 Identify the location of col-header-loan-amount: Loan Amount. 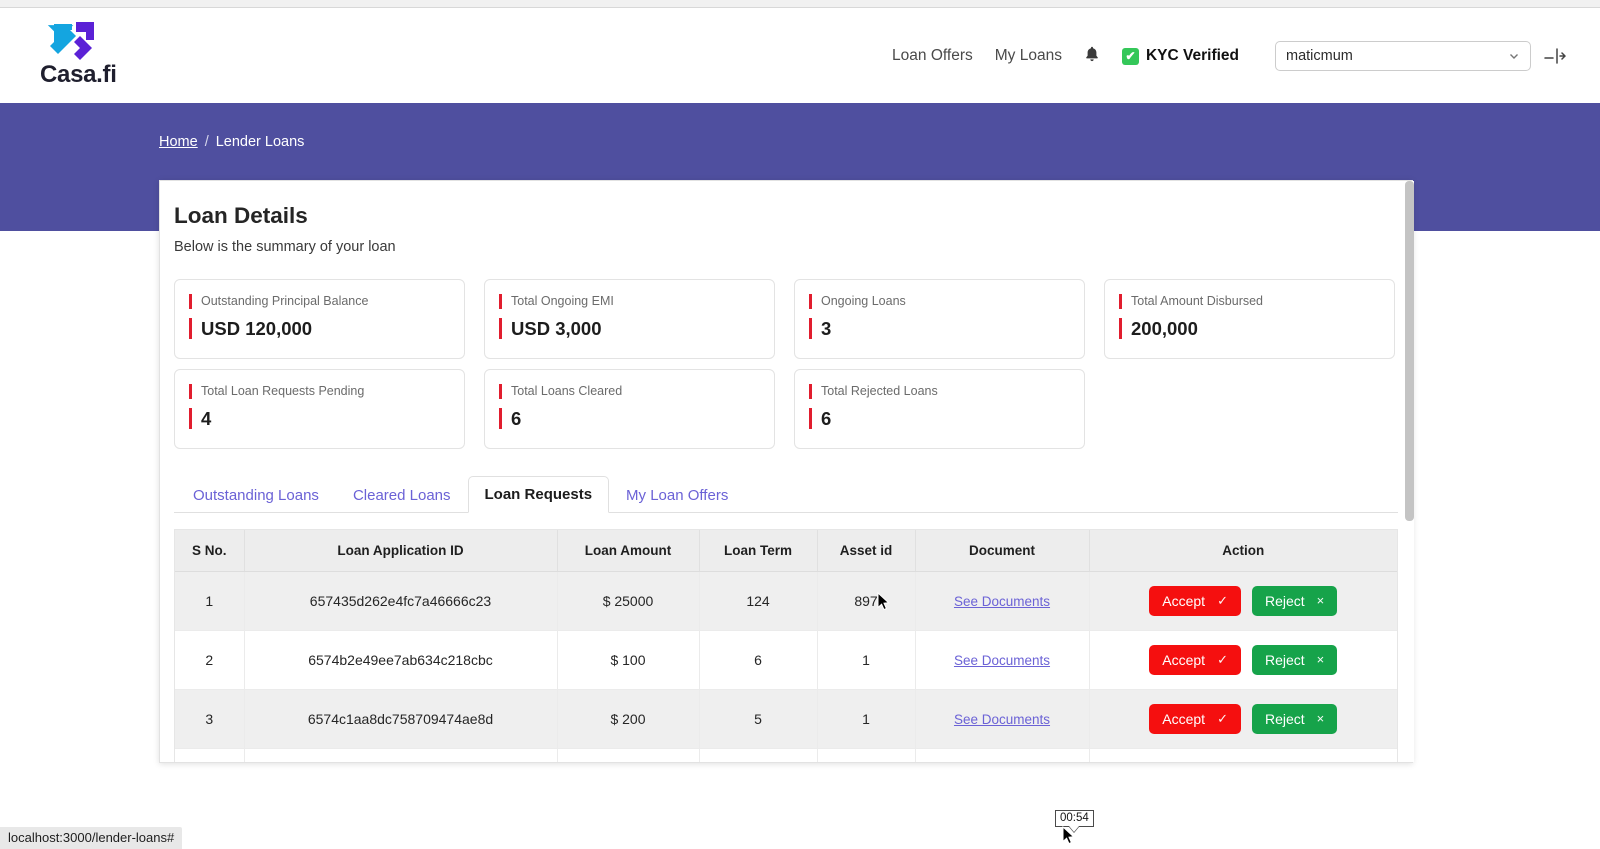
(628, 551).